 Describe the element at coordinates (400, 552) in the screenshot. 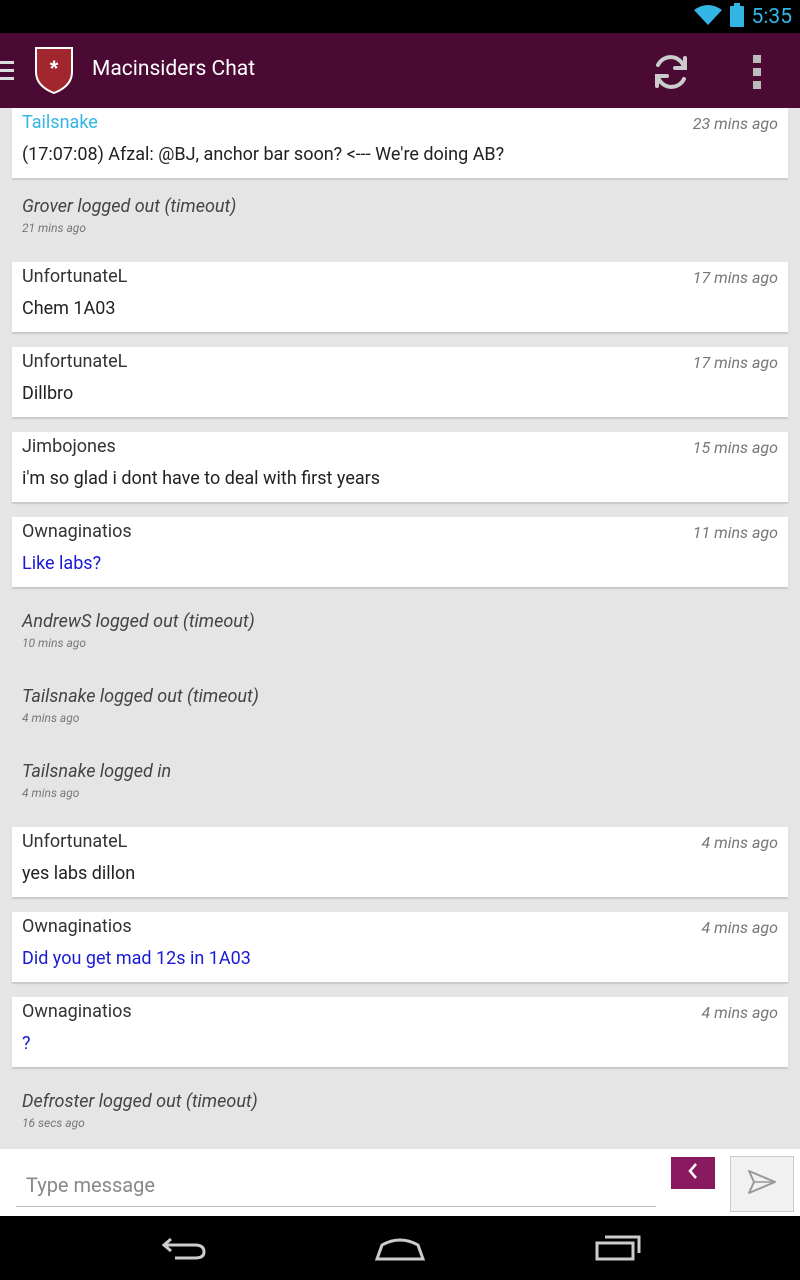

I see `chat-message: Ownaginatios 11 mins ago Like labs?` at that location.